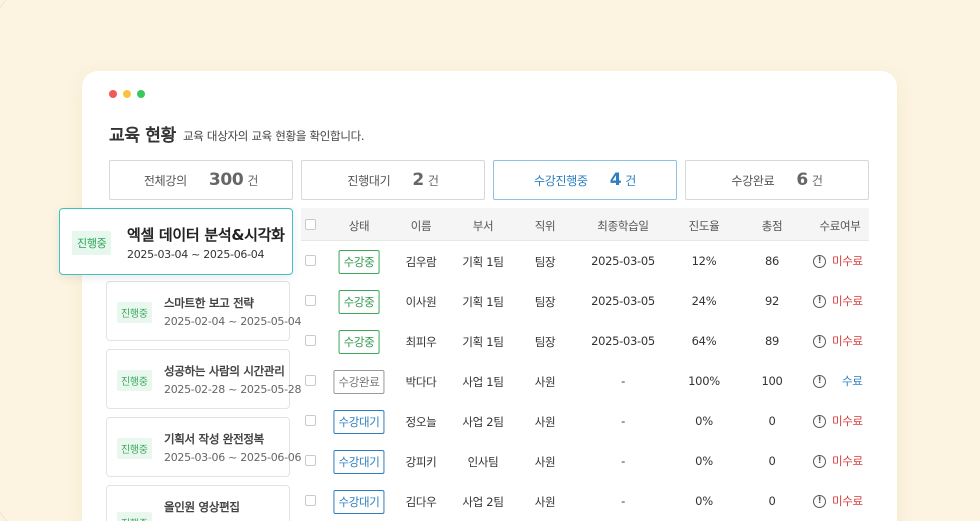 This screenshot has width=980, height=521. I want to click on table-row: 수강중 김우람 기획 1팀 팀장 2025-03-05 12% 86! 미수료, so click(585, 261).